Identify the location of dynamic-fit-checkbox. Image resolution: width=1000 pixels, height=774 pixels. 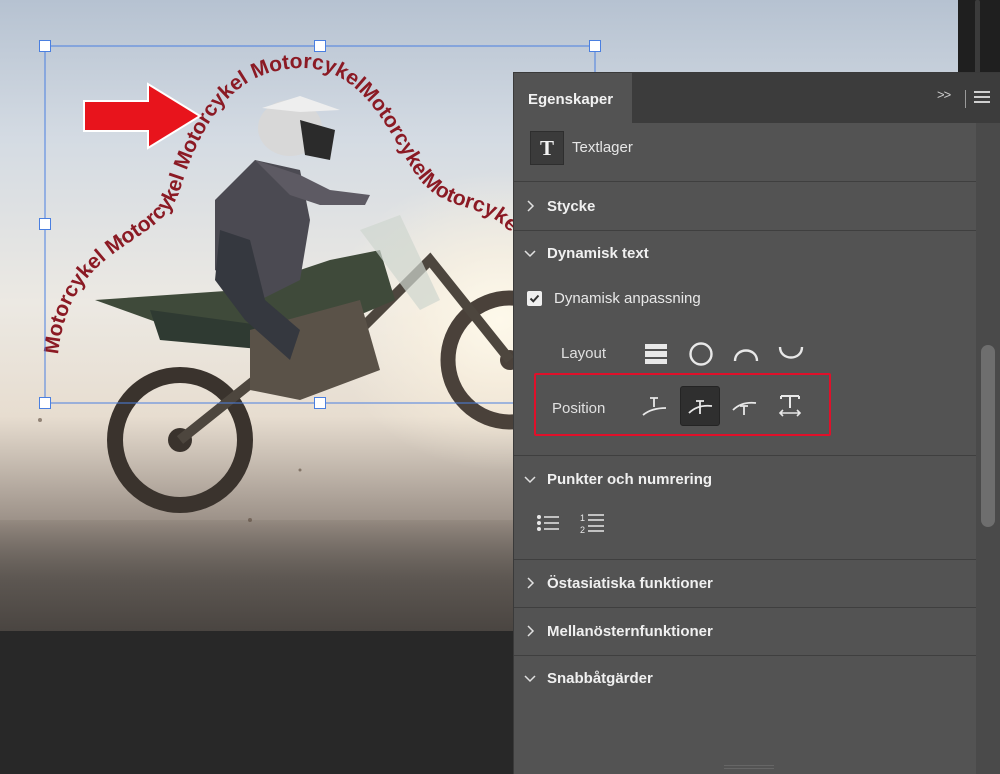
(534, 298).